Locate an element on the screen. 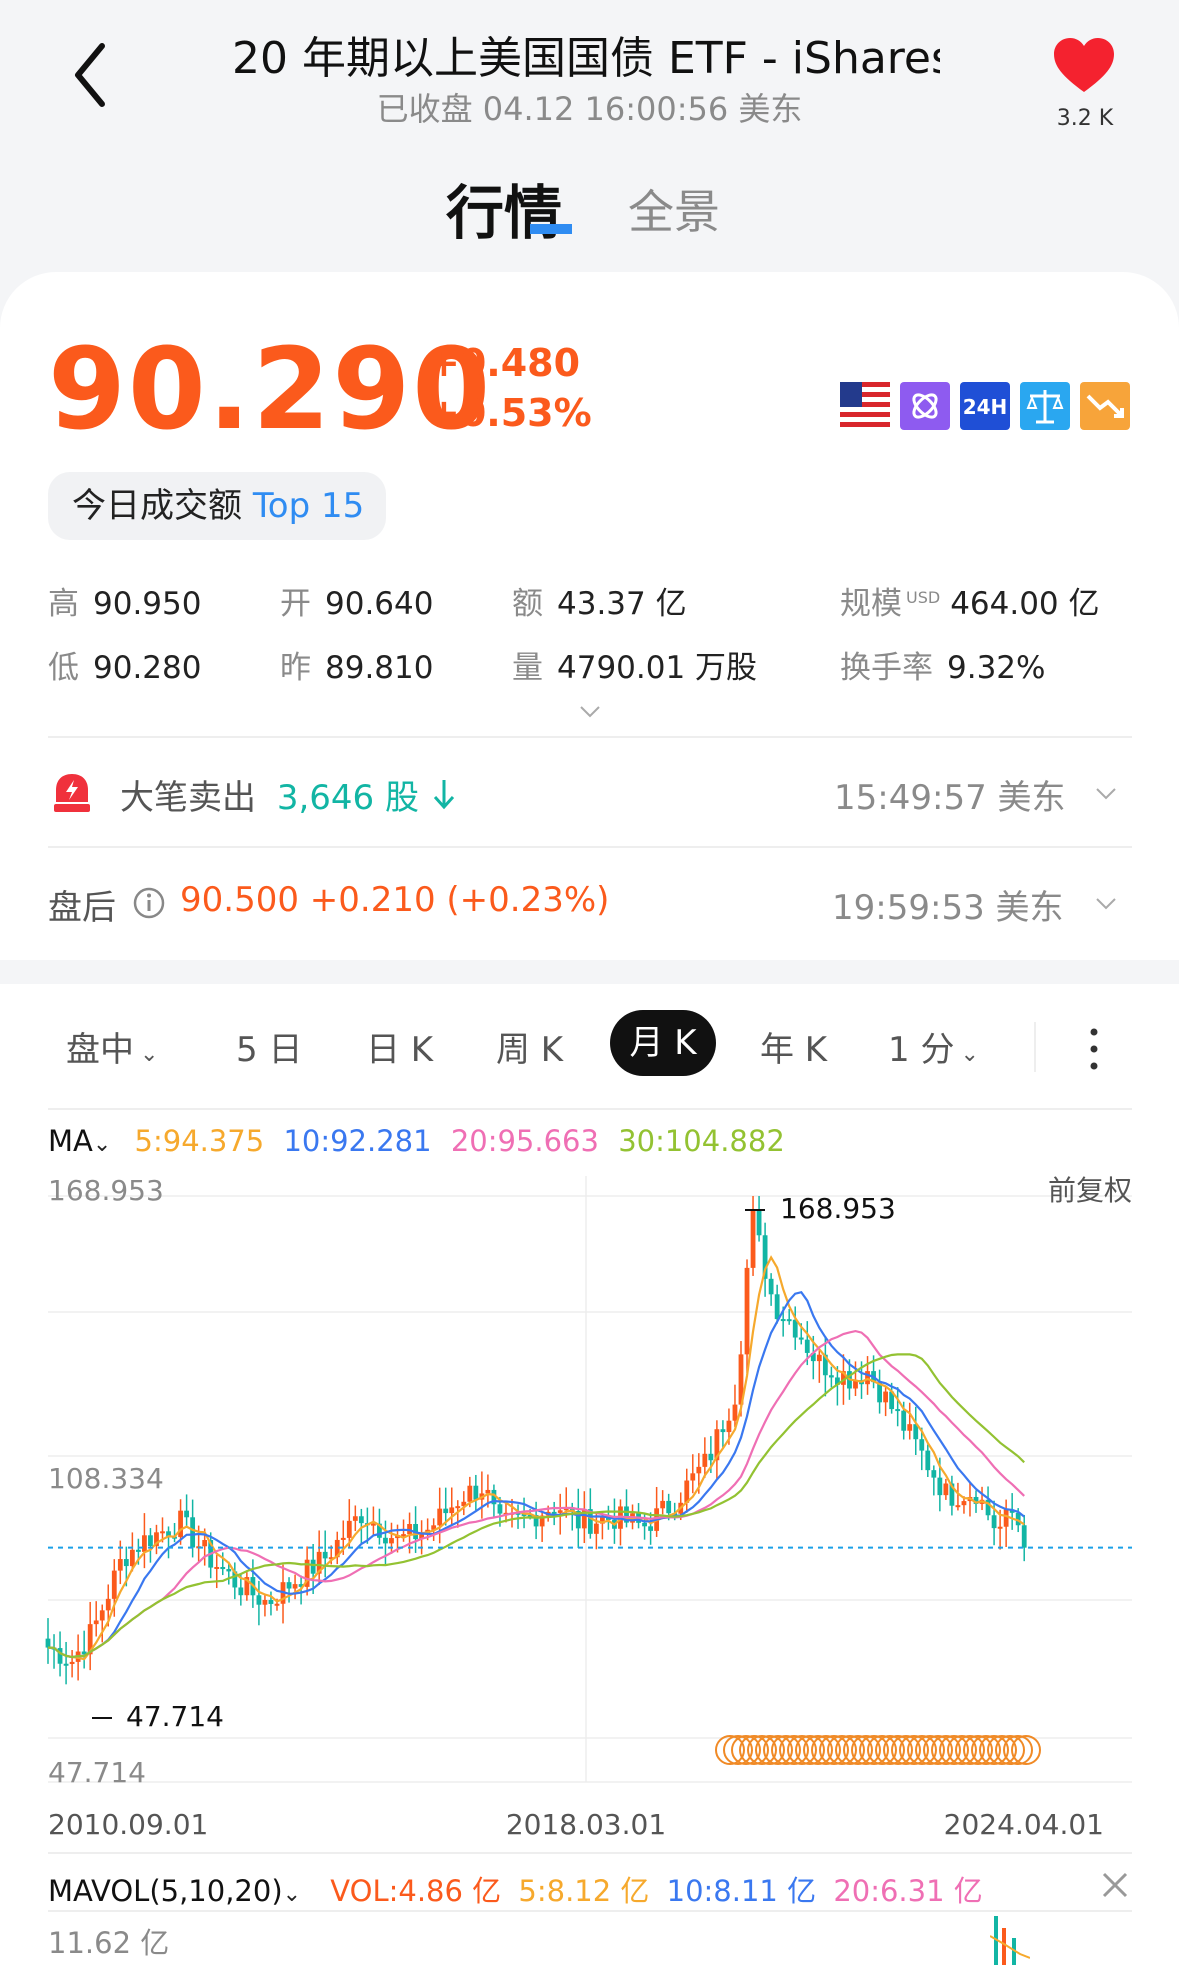  rank-label: 今日成交额 is located at coordinates (157, 506).